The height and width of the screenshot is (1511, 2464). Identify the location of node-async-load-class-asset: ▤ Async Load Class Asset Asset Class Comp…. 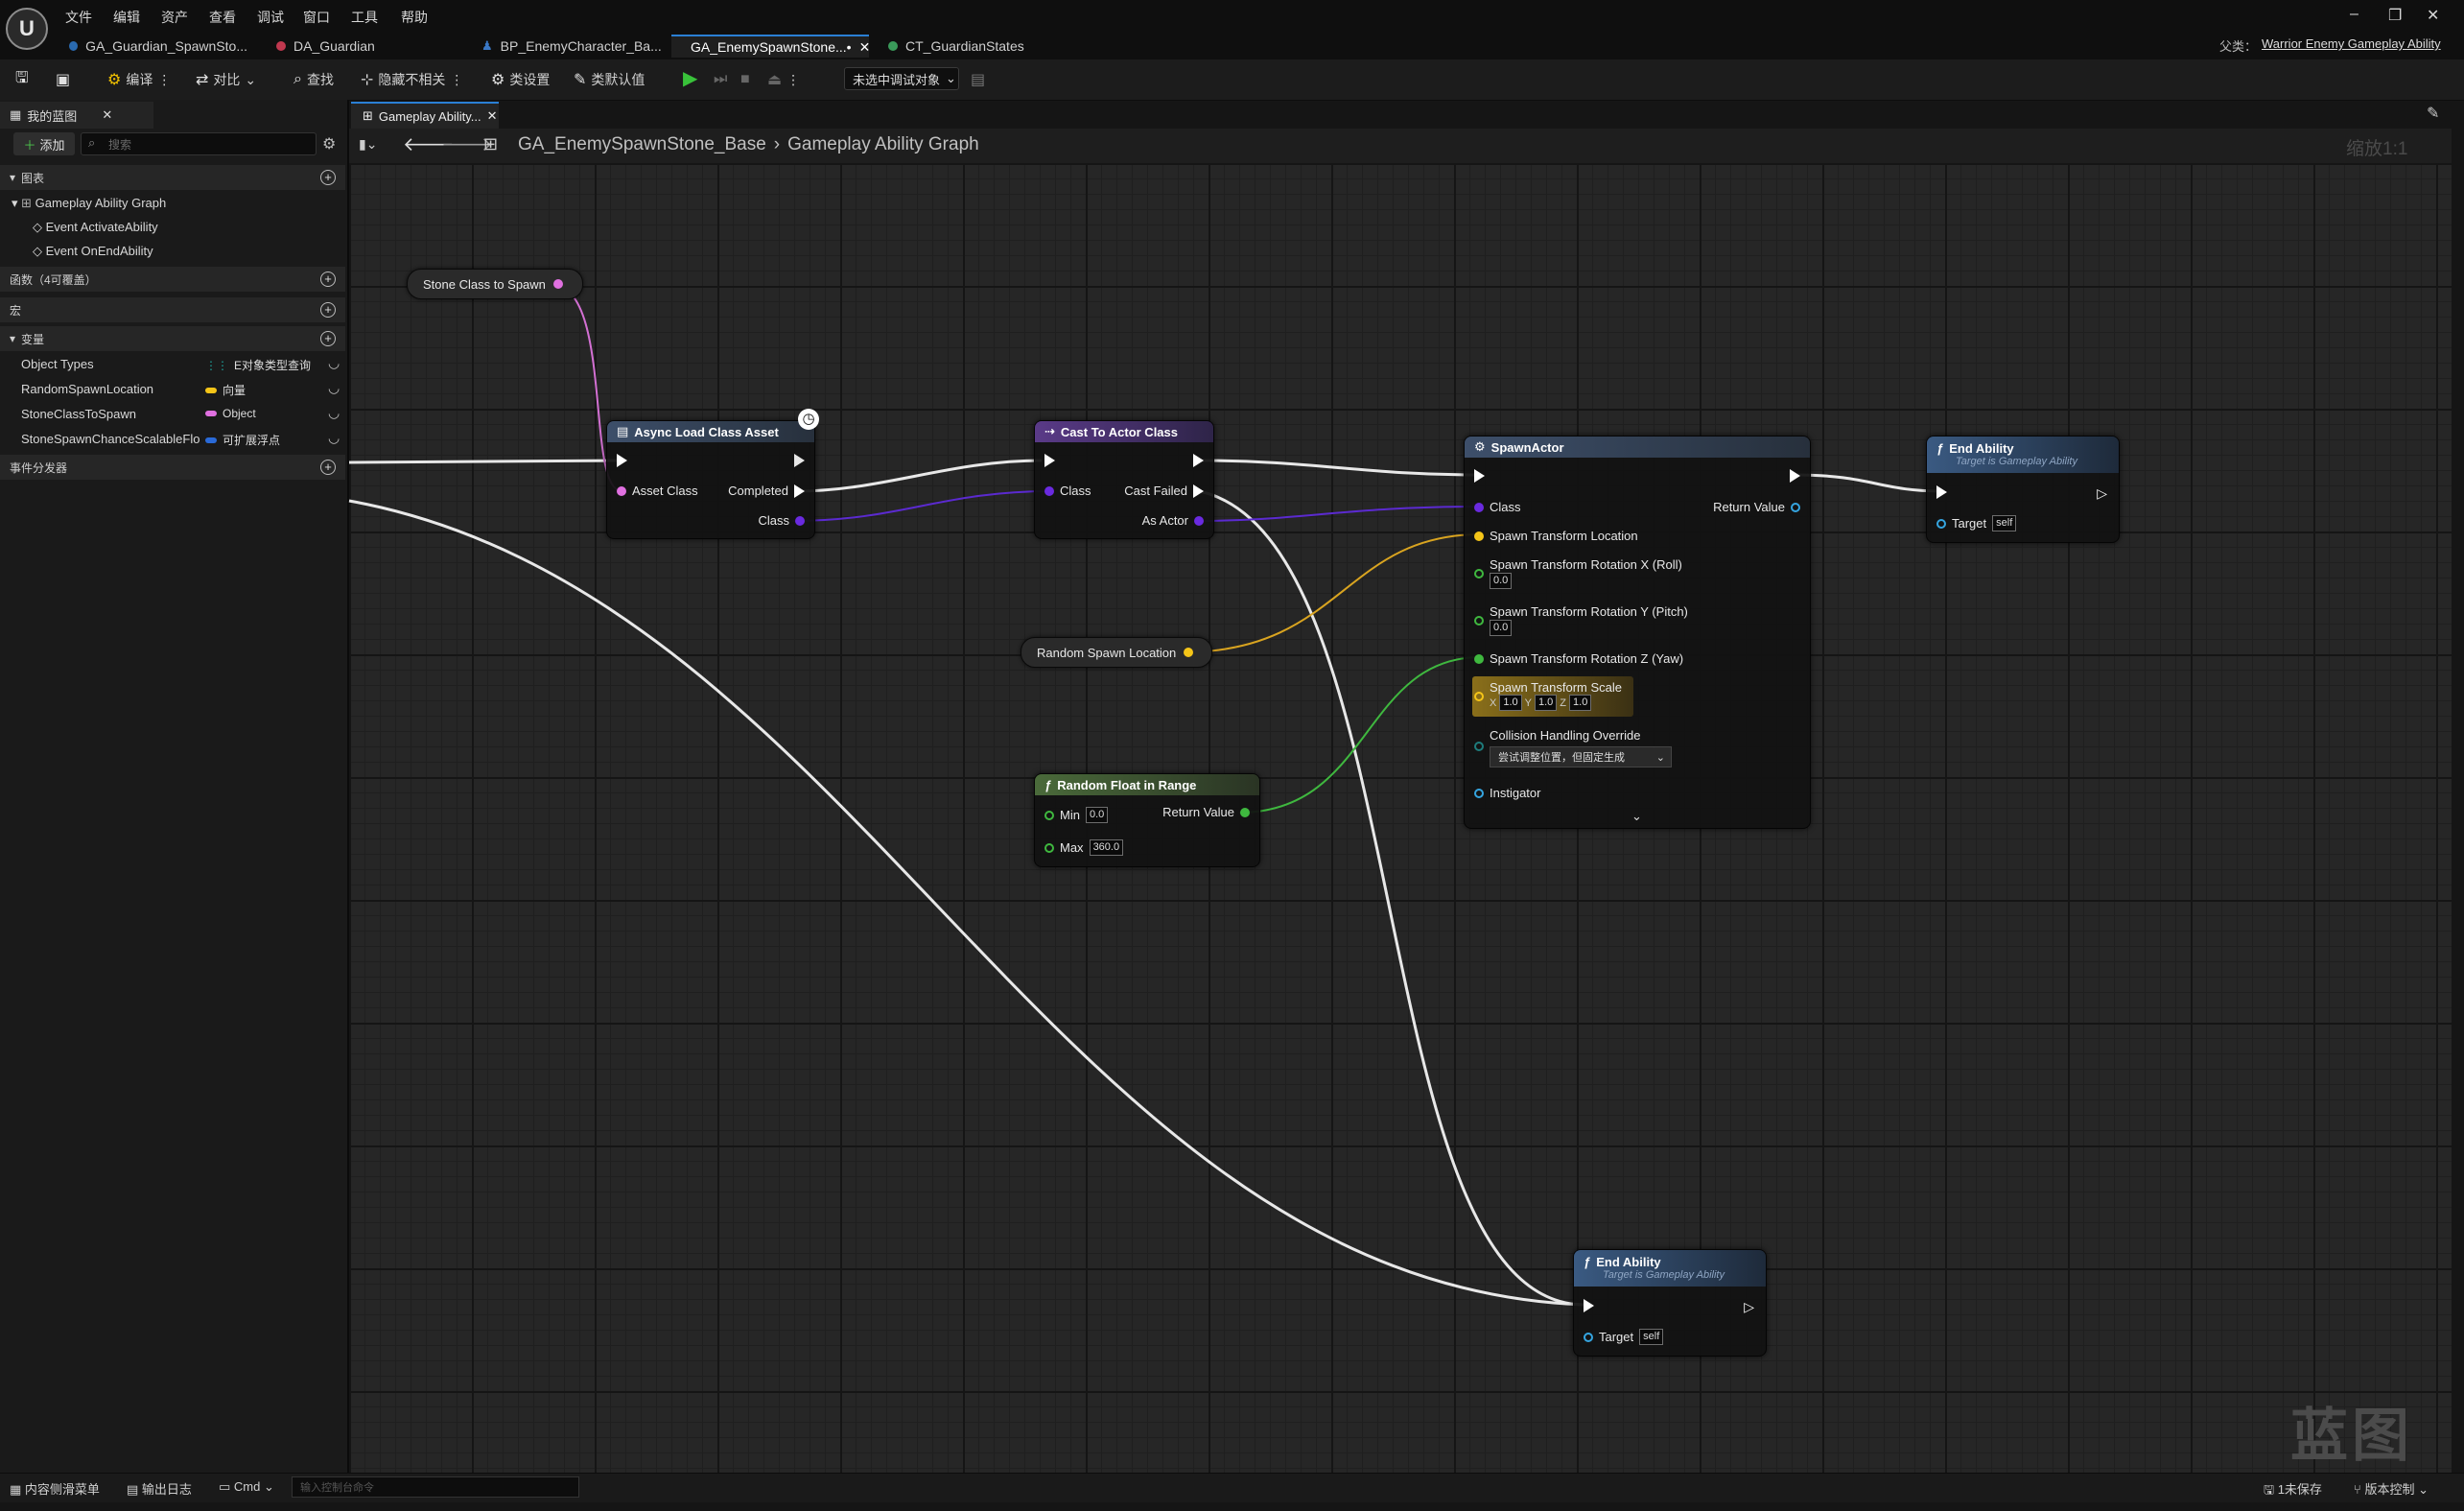
(711, 479).